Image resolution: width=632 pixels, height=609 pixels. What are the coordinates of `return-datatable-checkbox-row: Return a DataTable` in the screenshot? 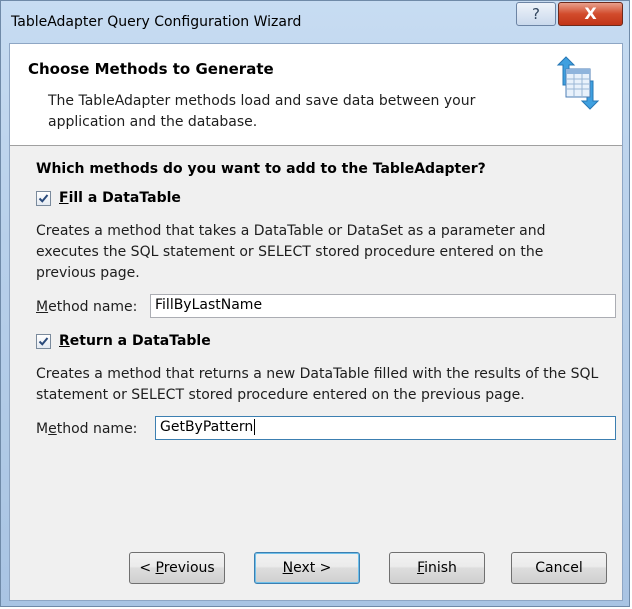 It's located at (123, 341).